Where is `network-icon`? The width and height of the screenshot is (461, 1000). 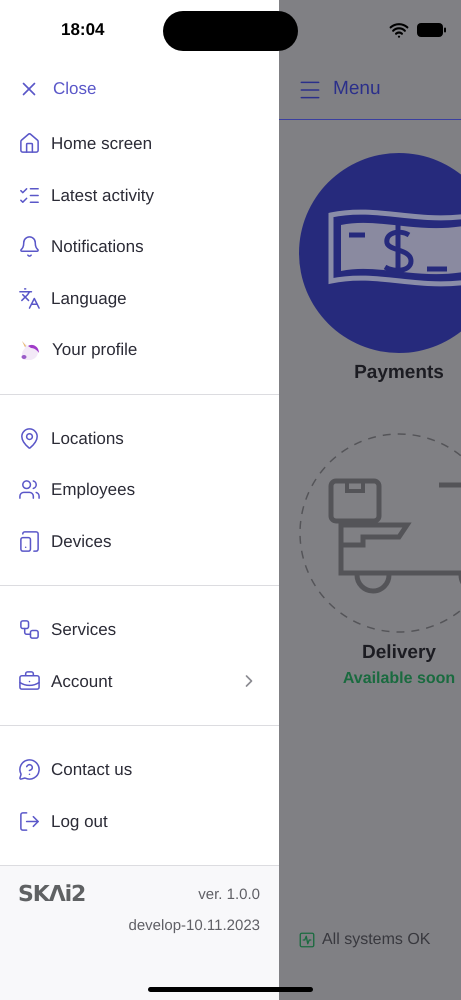 network-icon is located at coordinates (29, 630).